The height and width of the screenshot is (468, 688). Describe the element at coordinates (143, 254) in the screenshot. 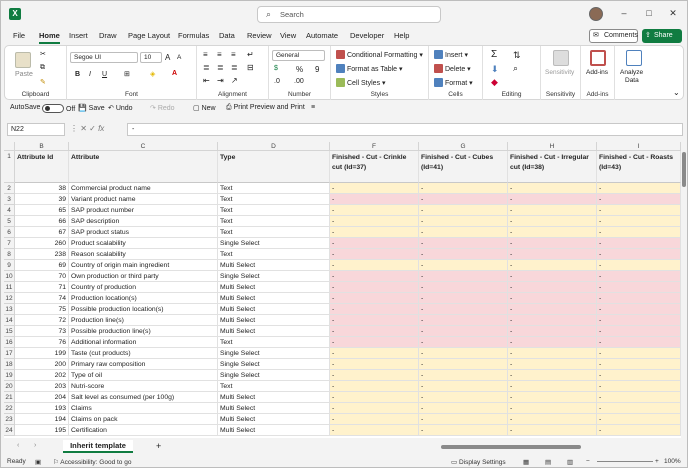

I see `attribute-cell: Reason scalability` at that location.